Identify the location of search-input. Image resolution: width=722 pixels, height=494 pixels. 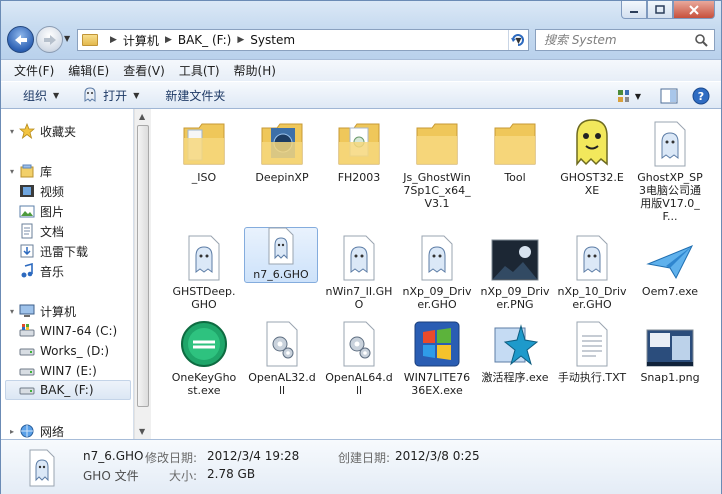
(619, 40).